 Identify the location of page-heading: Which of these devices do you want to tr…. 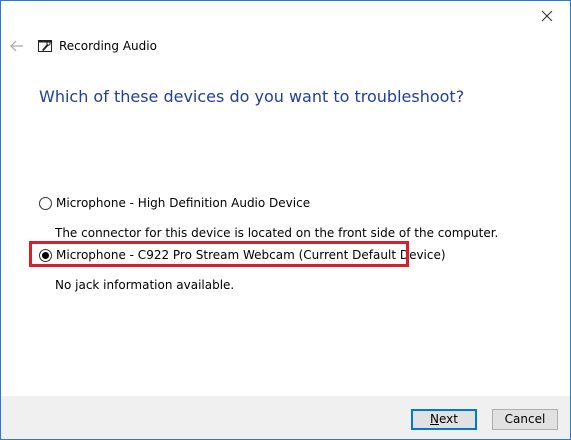
(252, 96).